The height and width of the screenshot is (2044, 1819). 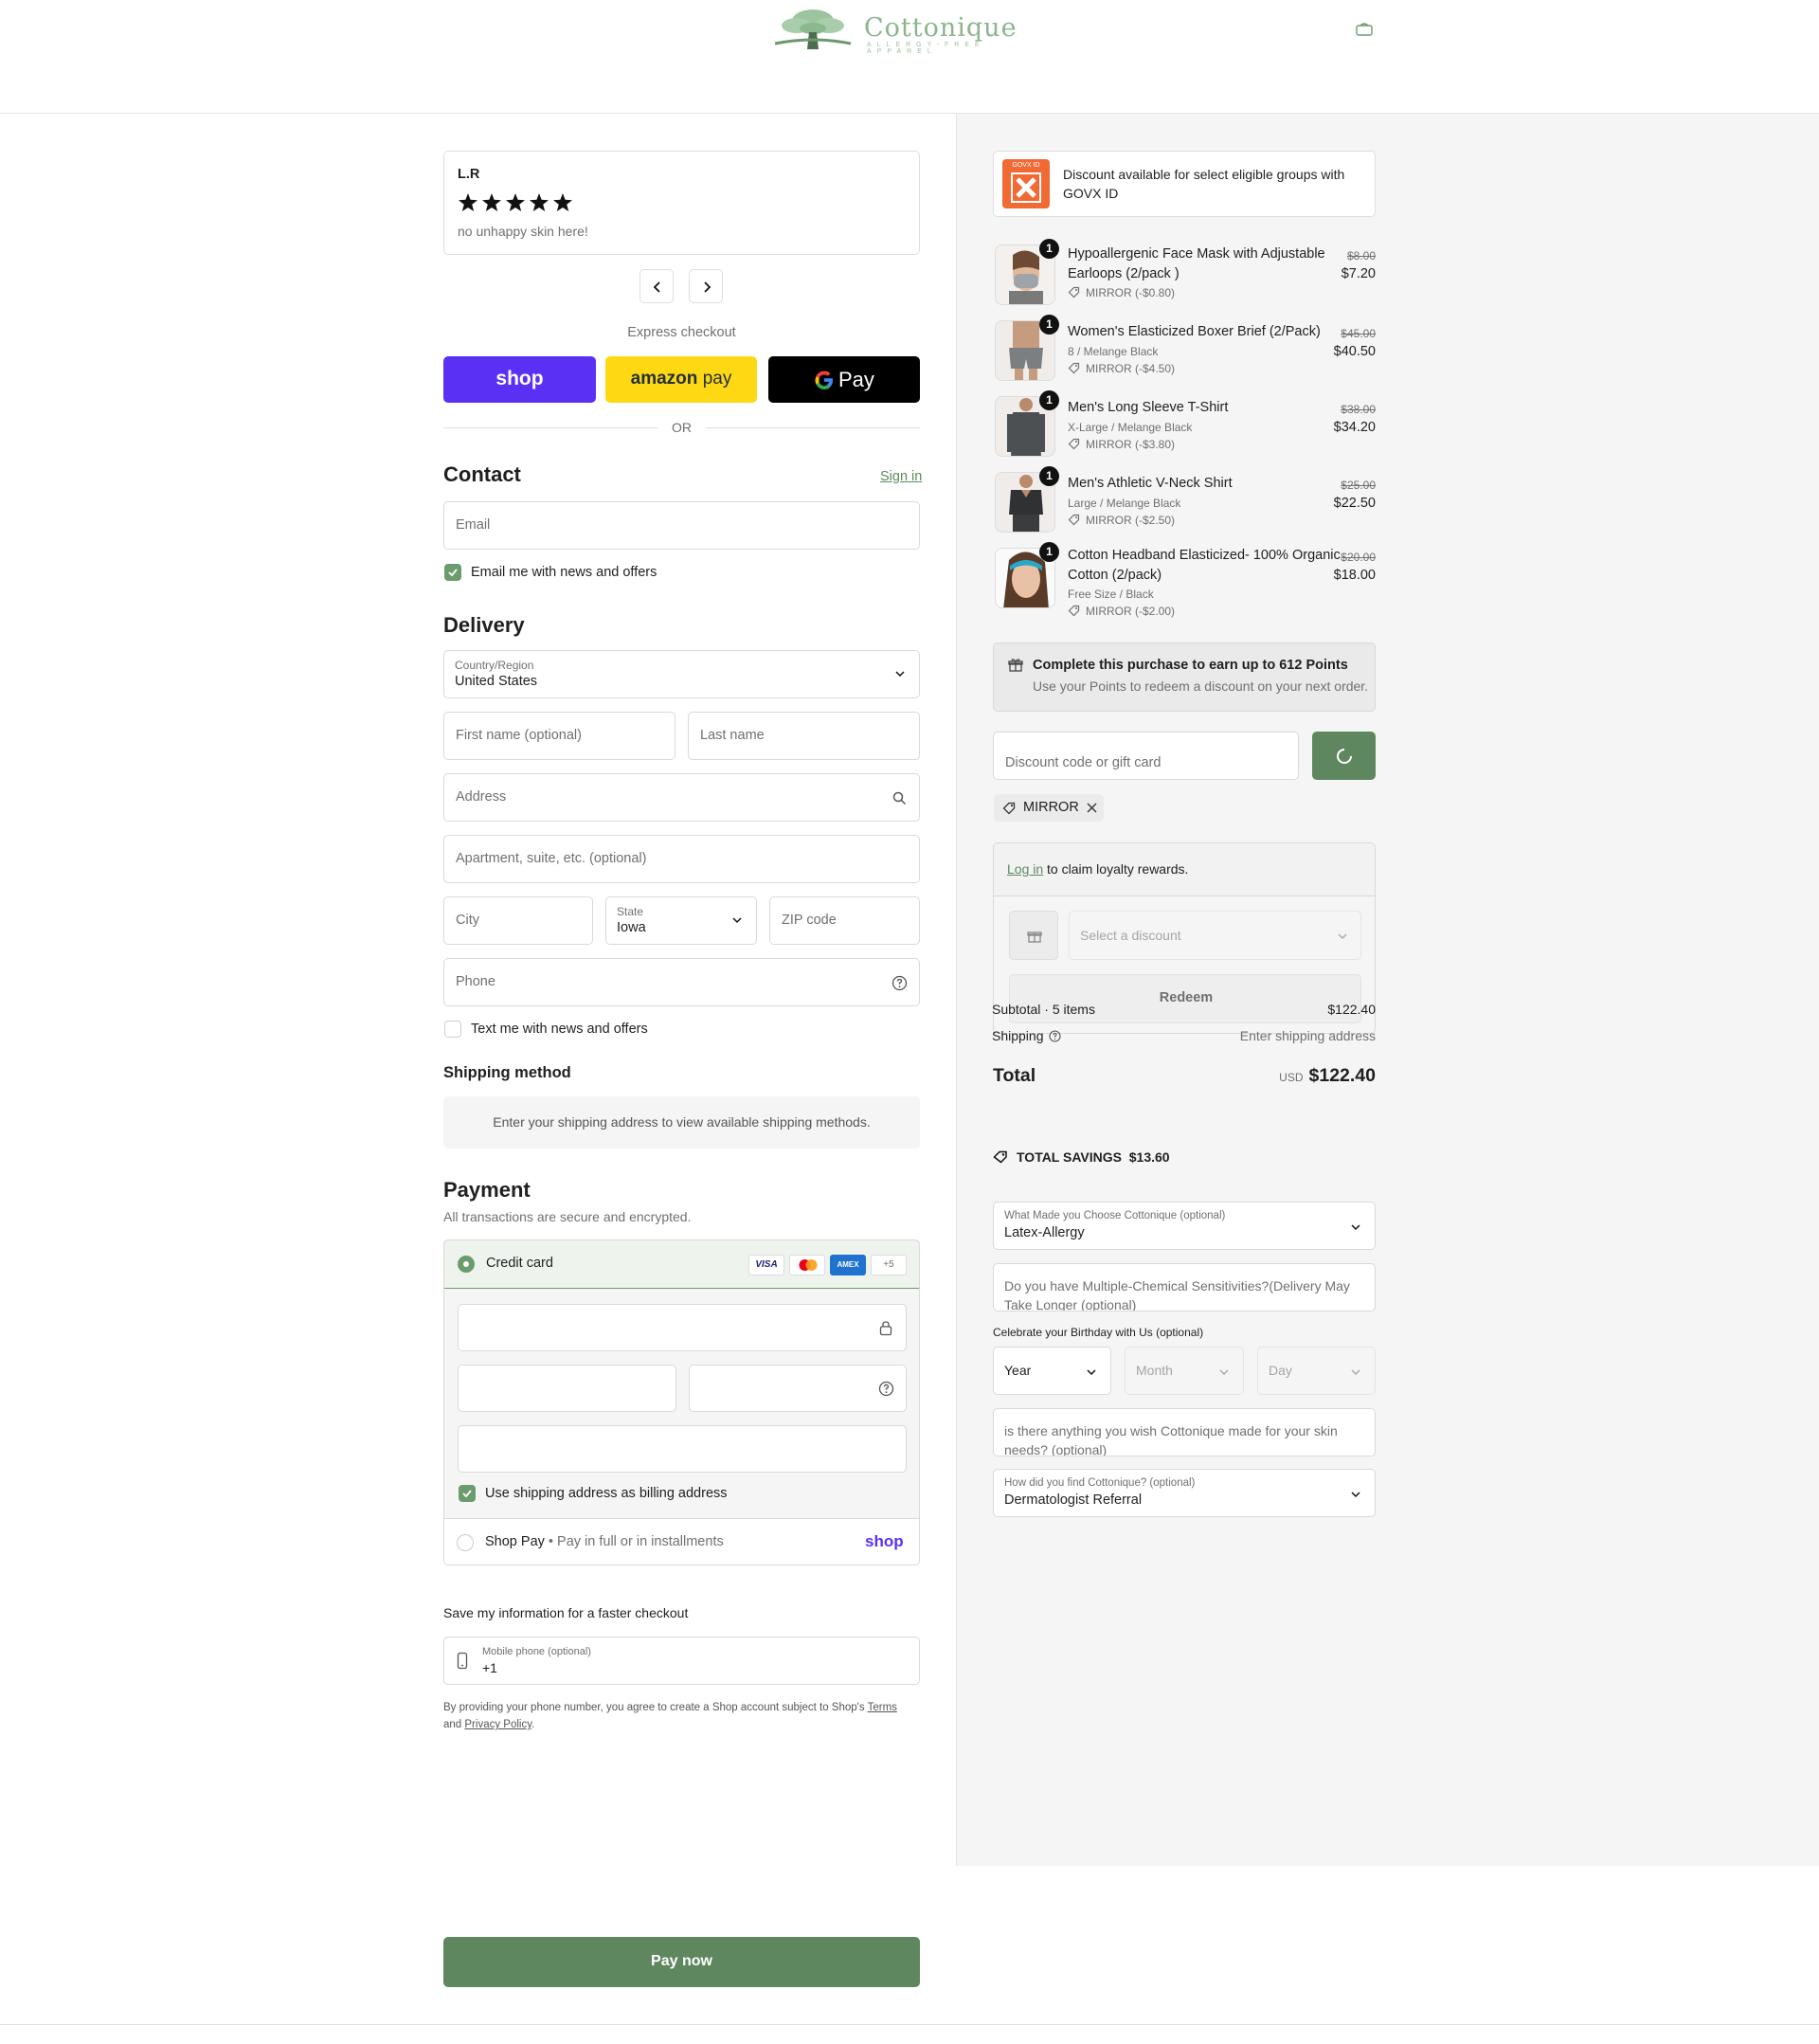 What do you see at coordinates (1131, 611) in the screenshot?
I see `product-discount: MIRROR (-$2.00)` at bounding box center [1131, 611].